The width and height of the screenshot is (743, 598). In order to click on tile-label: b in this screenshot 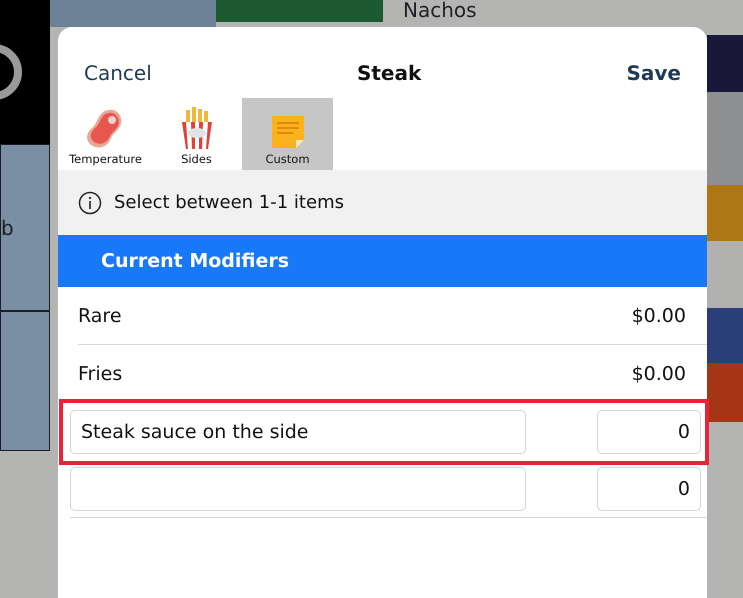, I will do `click(7, 228)`.